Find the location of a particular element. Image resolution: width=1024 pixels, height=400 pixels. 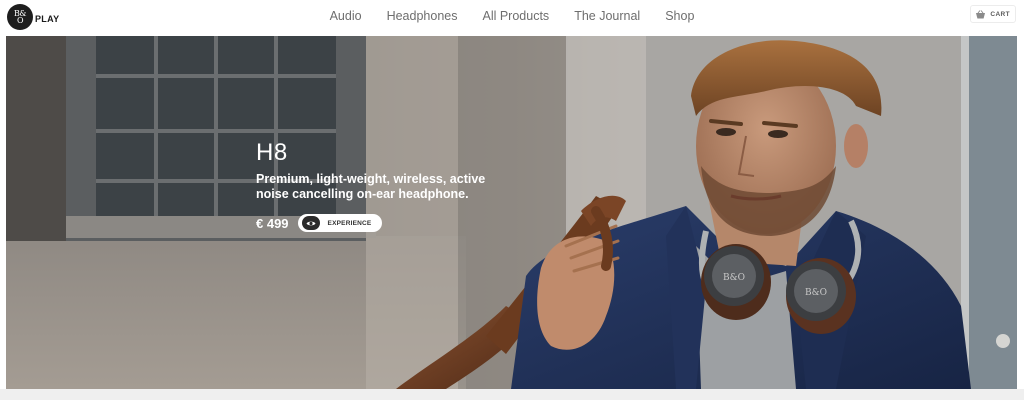

cart-button: CART is located at coordinates (993, 14).